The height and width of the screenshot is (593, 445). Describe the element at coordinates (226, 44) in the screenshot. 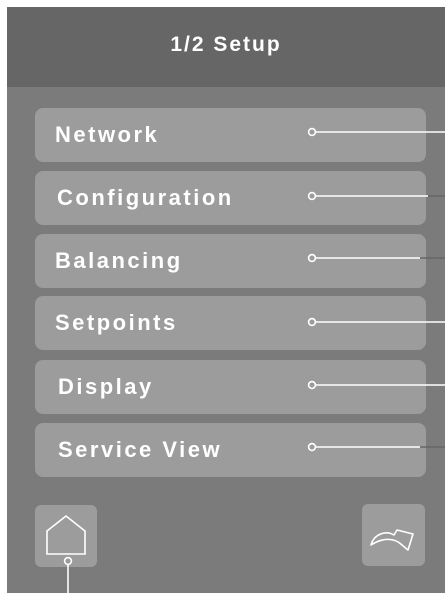

I see `page-title: 1/2 Setup` at that location.